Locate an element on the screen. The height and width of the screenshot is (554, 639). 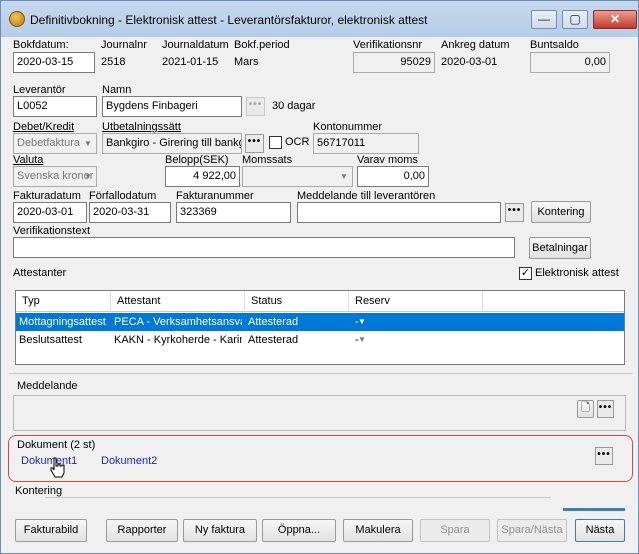
namn-field: Bygdens Finbageri is located at coordinates (172, 106).